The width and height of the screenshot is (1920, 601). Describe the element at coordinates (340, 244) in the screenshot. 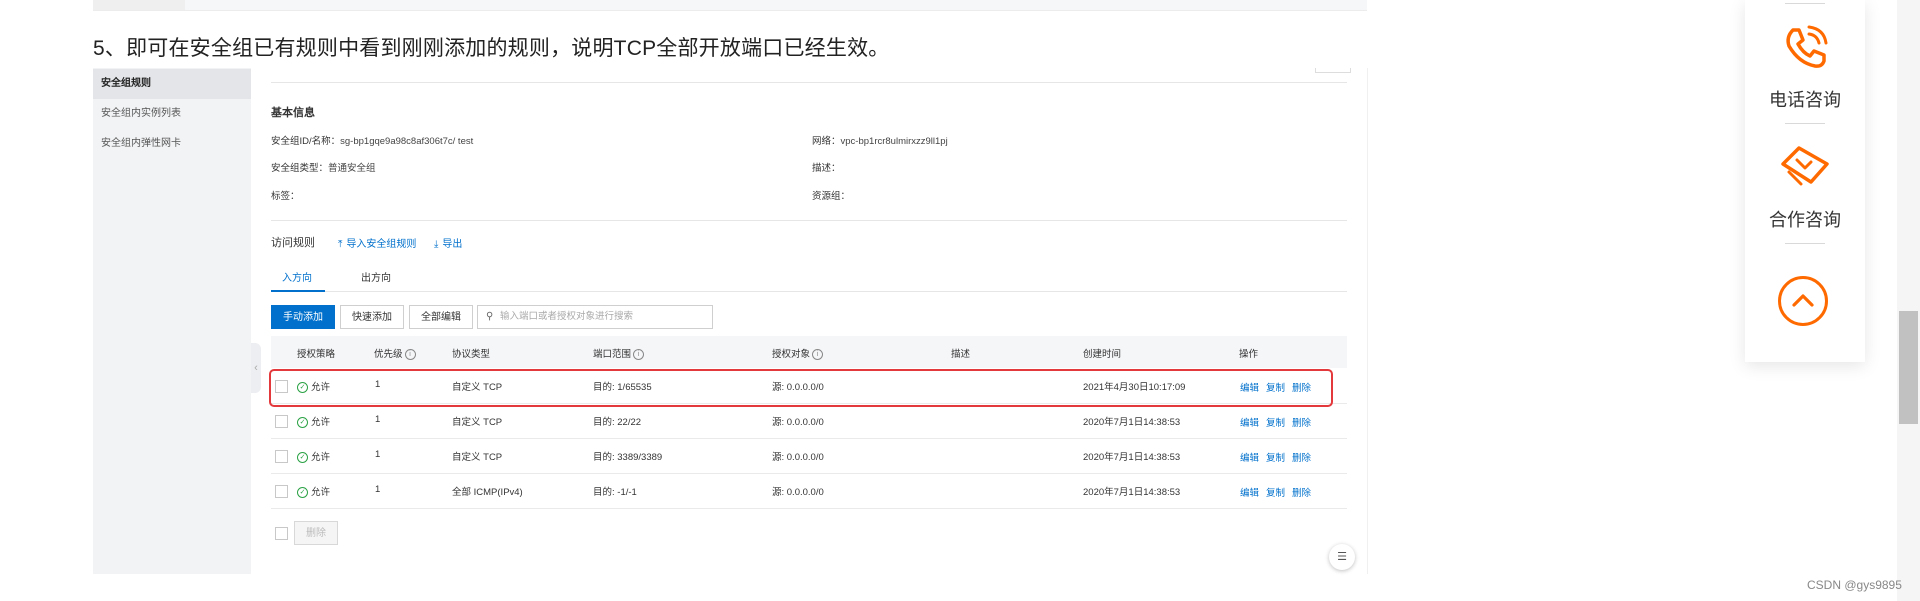

I see `upload-icon: ⤒` at that location.